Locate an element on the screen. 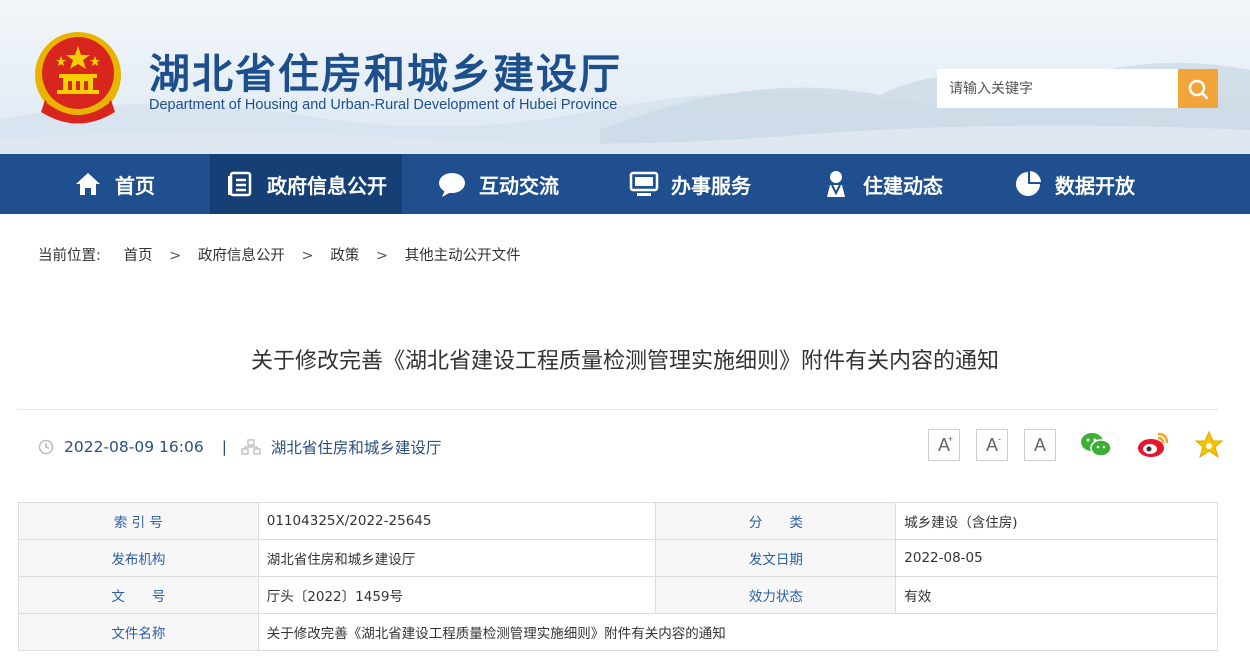 This screenshot has height=670, width=1250. info-value: 湖北省住房和城乡建设厅 is located at coordinates (457, 558).